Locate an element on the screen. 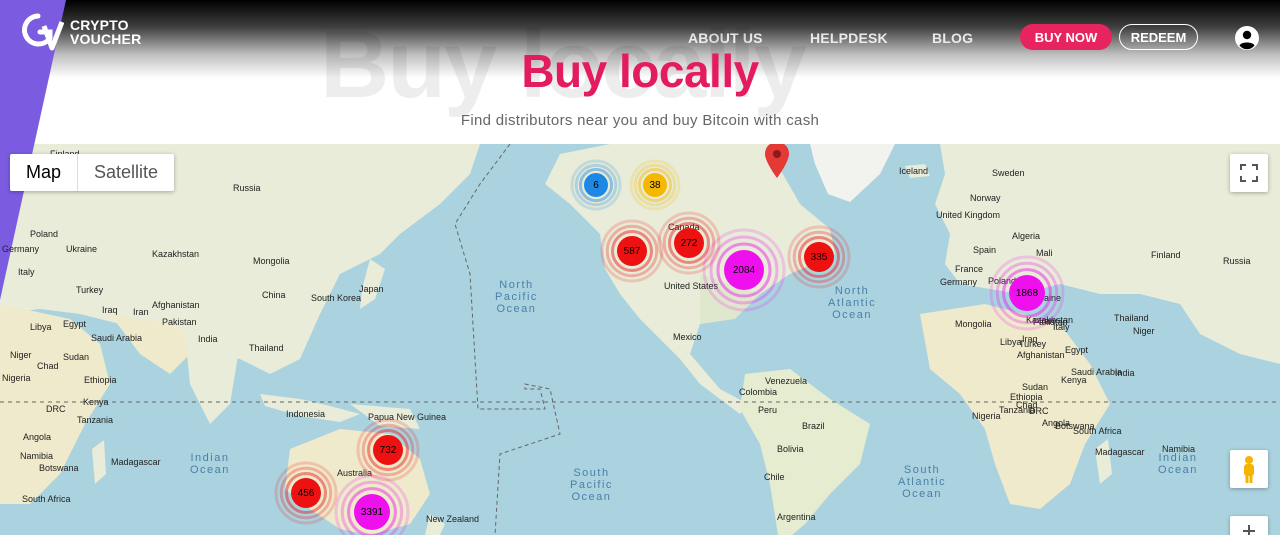 This screenshot has width=1280, height=535. ocean-label: South Pacific Ocean is located at coordinates (591, 485).